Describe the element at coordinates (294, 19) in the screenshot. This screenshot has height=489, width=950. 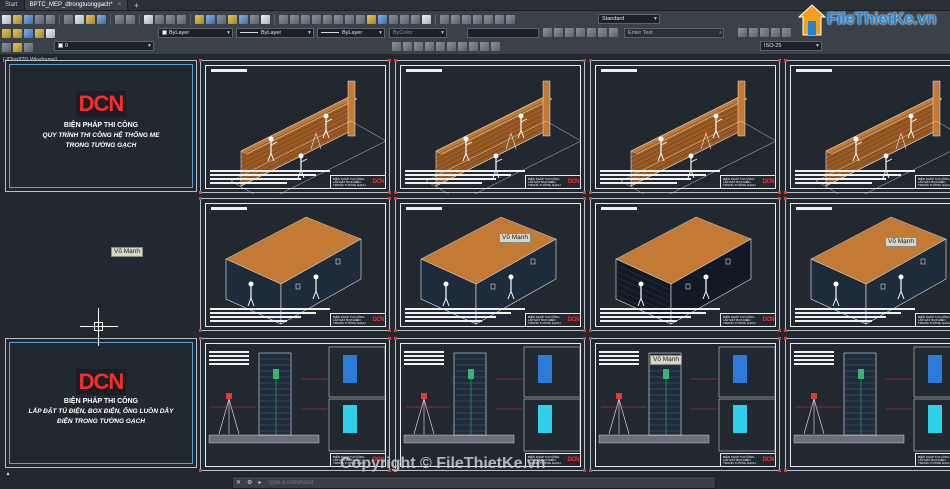
I see `polyline-icon` at that location.